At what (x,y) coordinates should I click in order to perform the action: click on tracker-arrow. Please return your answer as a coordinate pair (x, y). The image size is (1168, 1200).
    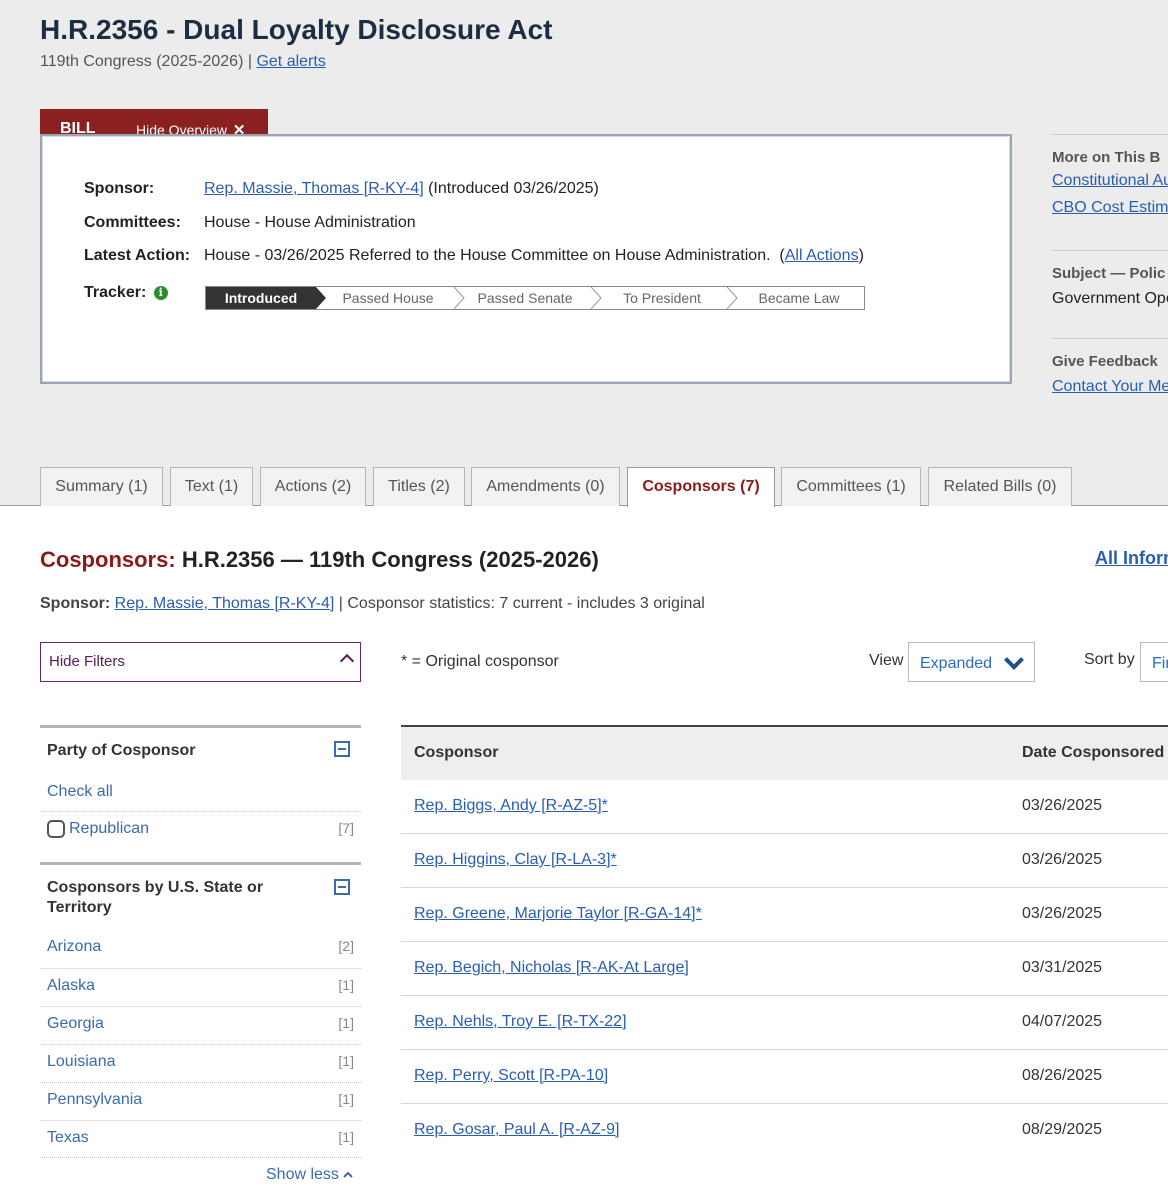
    Looking at the image, I should click on (321, 298).